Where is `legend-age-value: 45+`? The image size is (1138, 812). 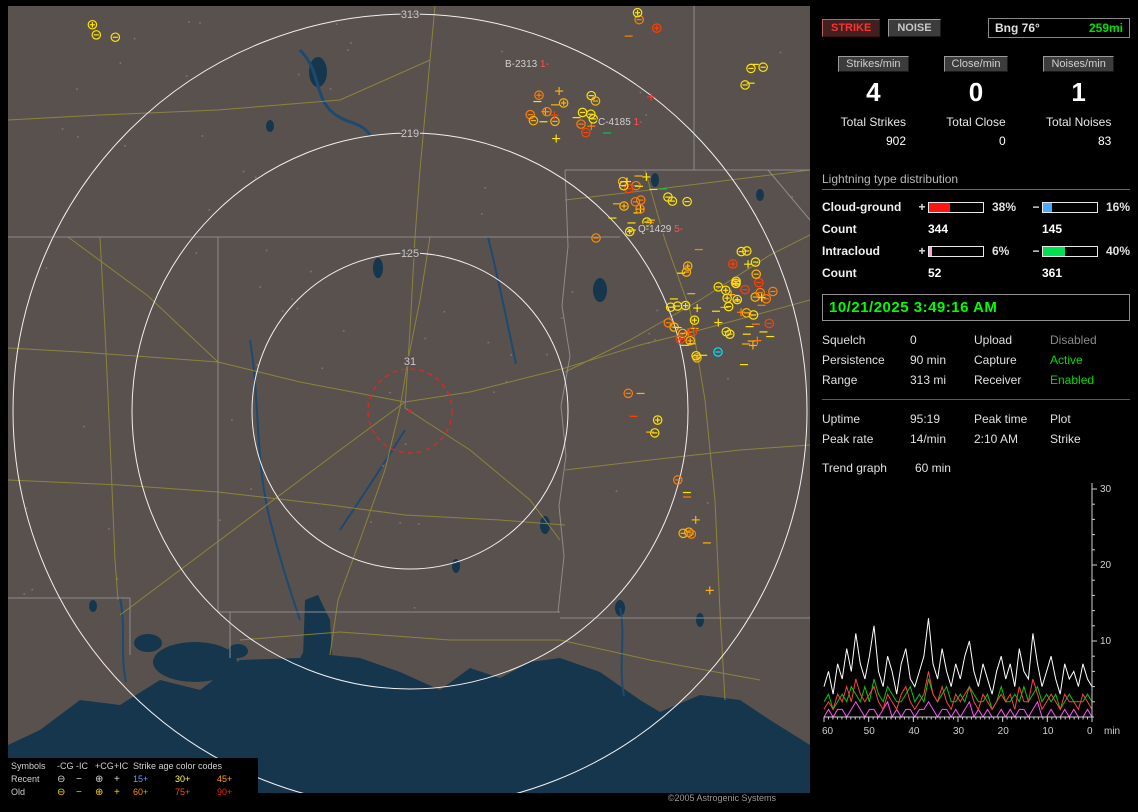 legend-age-value: 45+ is located at coordinates (225, 779).